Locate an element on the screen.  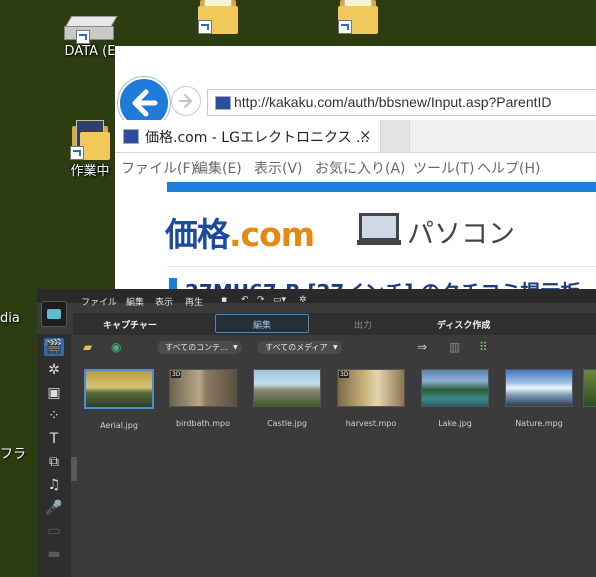
editor-menu-view: 表示 is located at coordinates (164, 301).